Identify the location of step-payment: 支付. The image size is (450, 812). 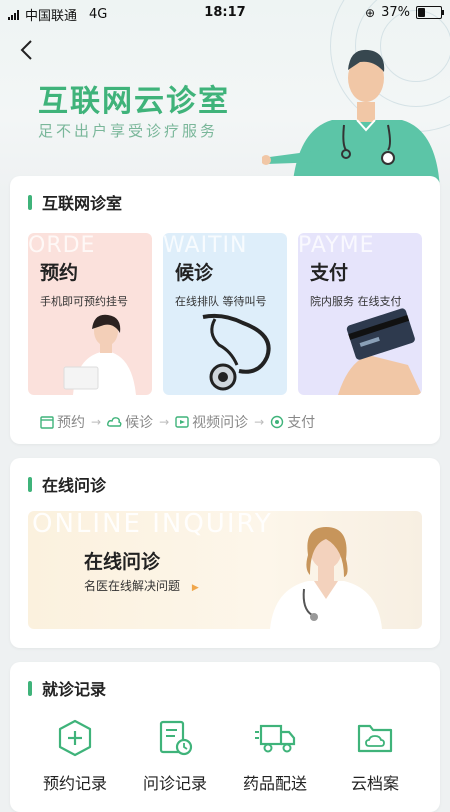
(292, 422).